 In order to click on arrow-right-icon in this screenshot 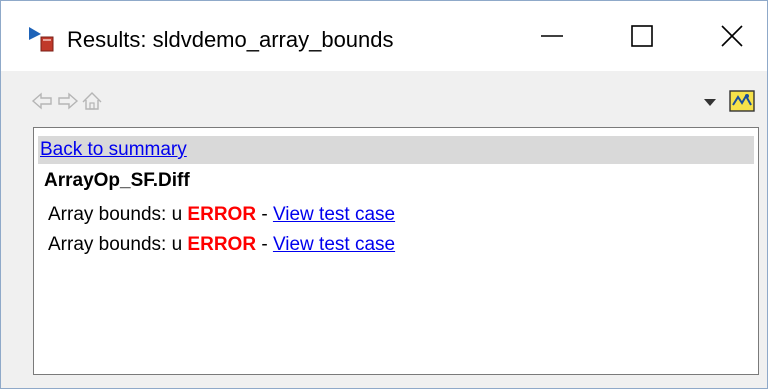, I will do `click(68, 101)`.